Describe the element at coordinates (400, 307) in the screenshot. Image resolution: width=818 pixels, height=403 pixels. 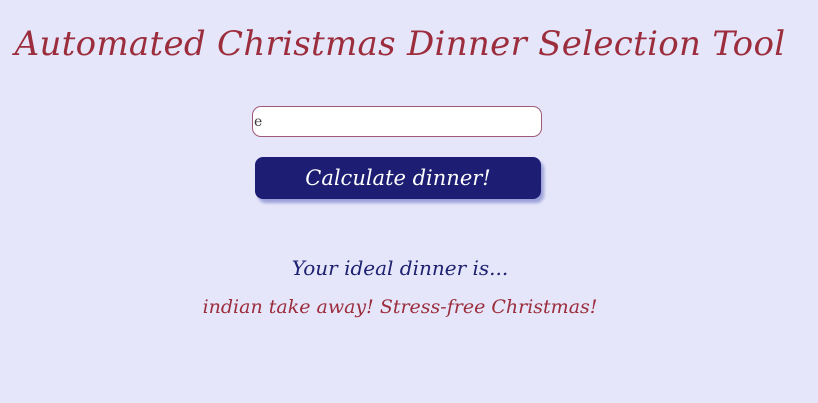
I see `result-text: indian take away! Stress-free Christmas!` at that location.